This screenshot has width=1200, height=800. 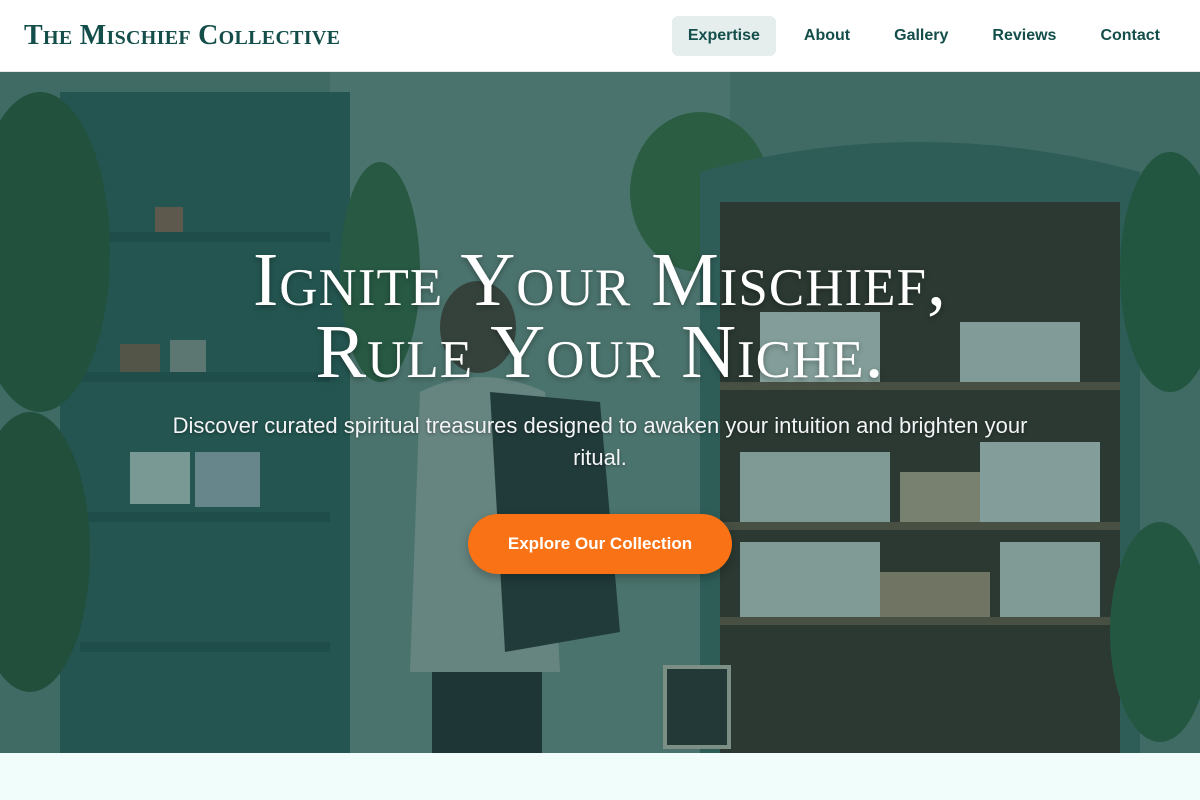 I want to click on nav-link-about: About, so click(x=827, y=36).